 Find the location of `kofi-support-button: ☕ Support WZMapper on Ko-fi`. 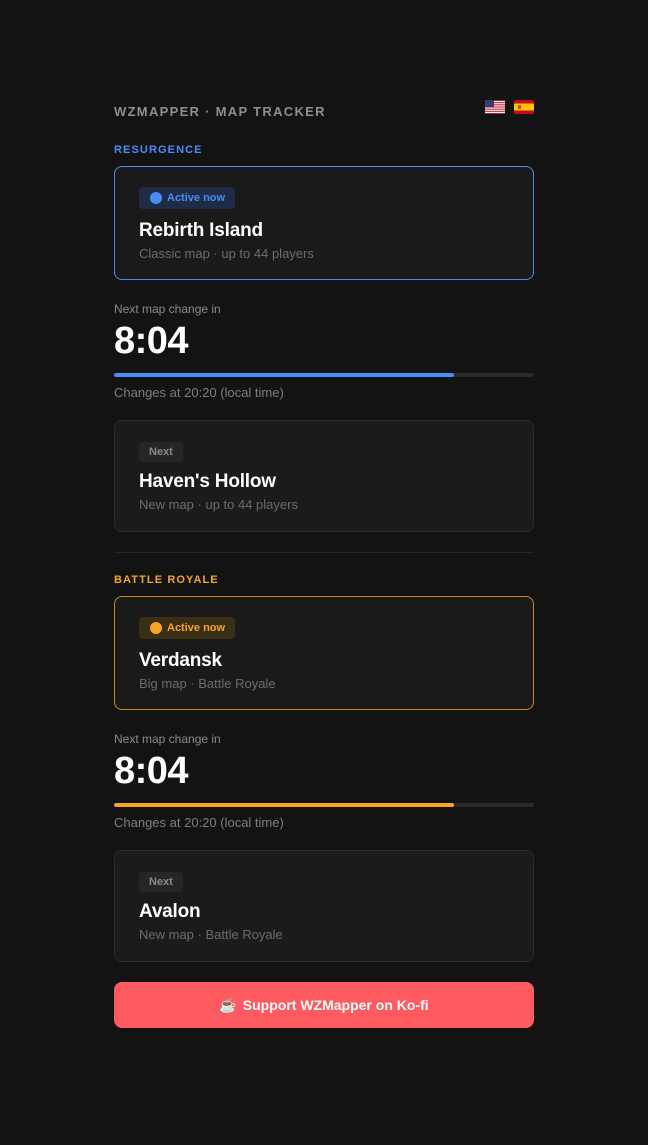

kofi-support-button: ☕ Support WZMapper on Ko-fi is located at coordinates (324, 1005).